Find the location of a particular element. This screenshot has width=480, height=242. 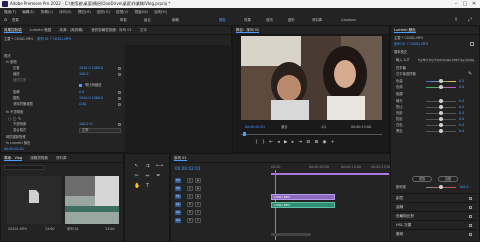

track-eye-v3: ◉ is located at coordinates (198, 180).